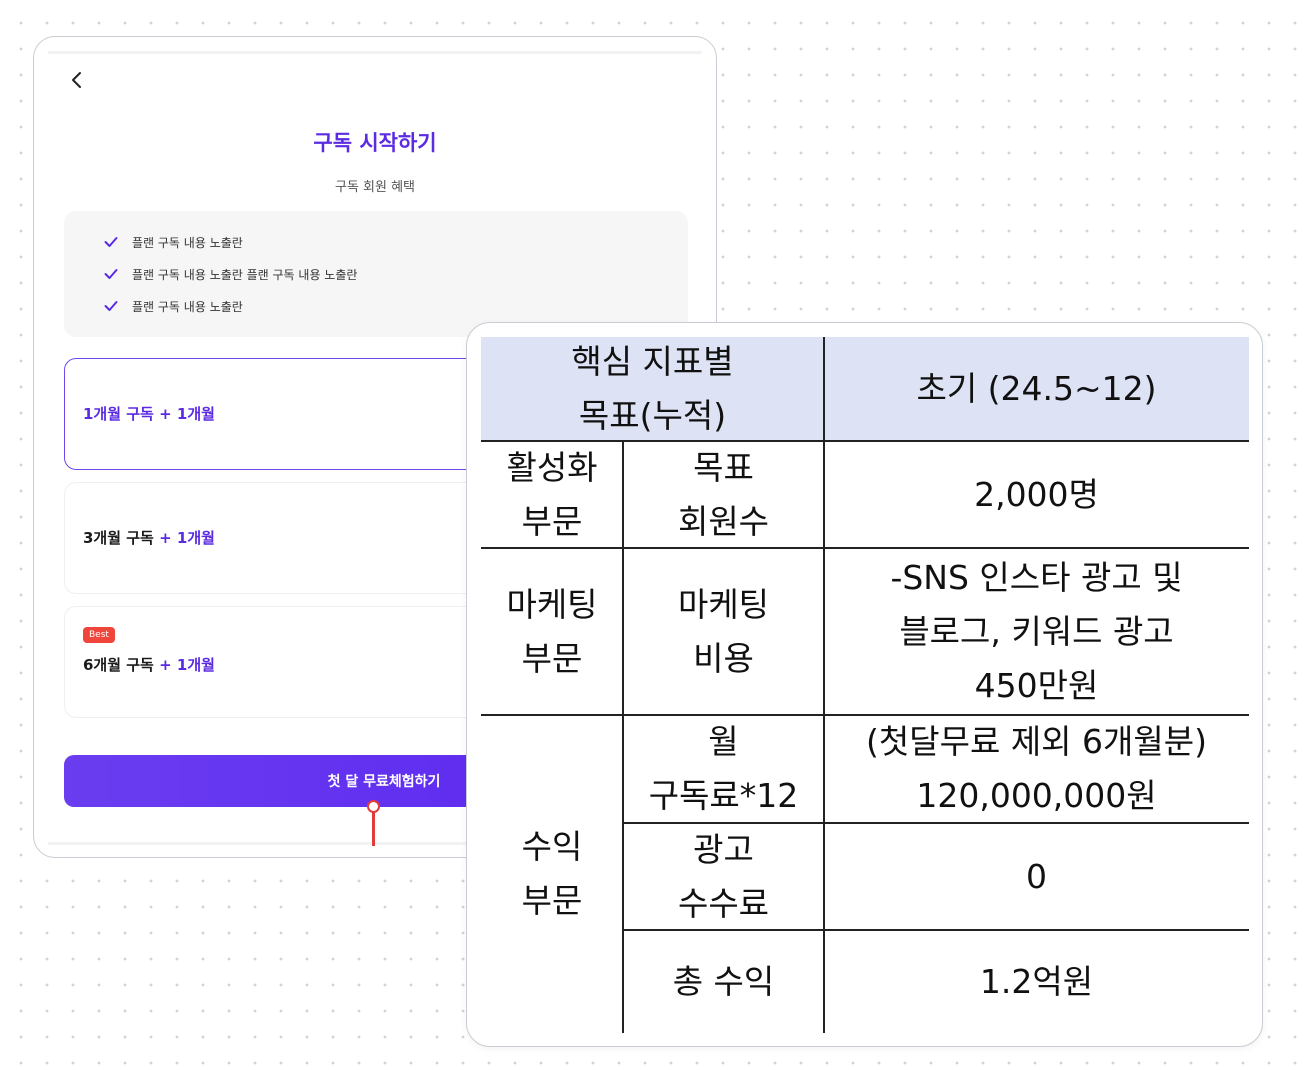 This screenshot has height=1070, width=1306. I want to click on item-target-members: 목표 회원수, so click(723, 494).